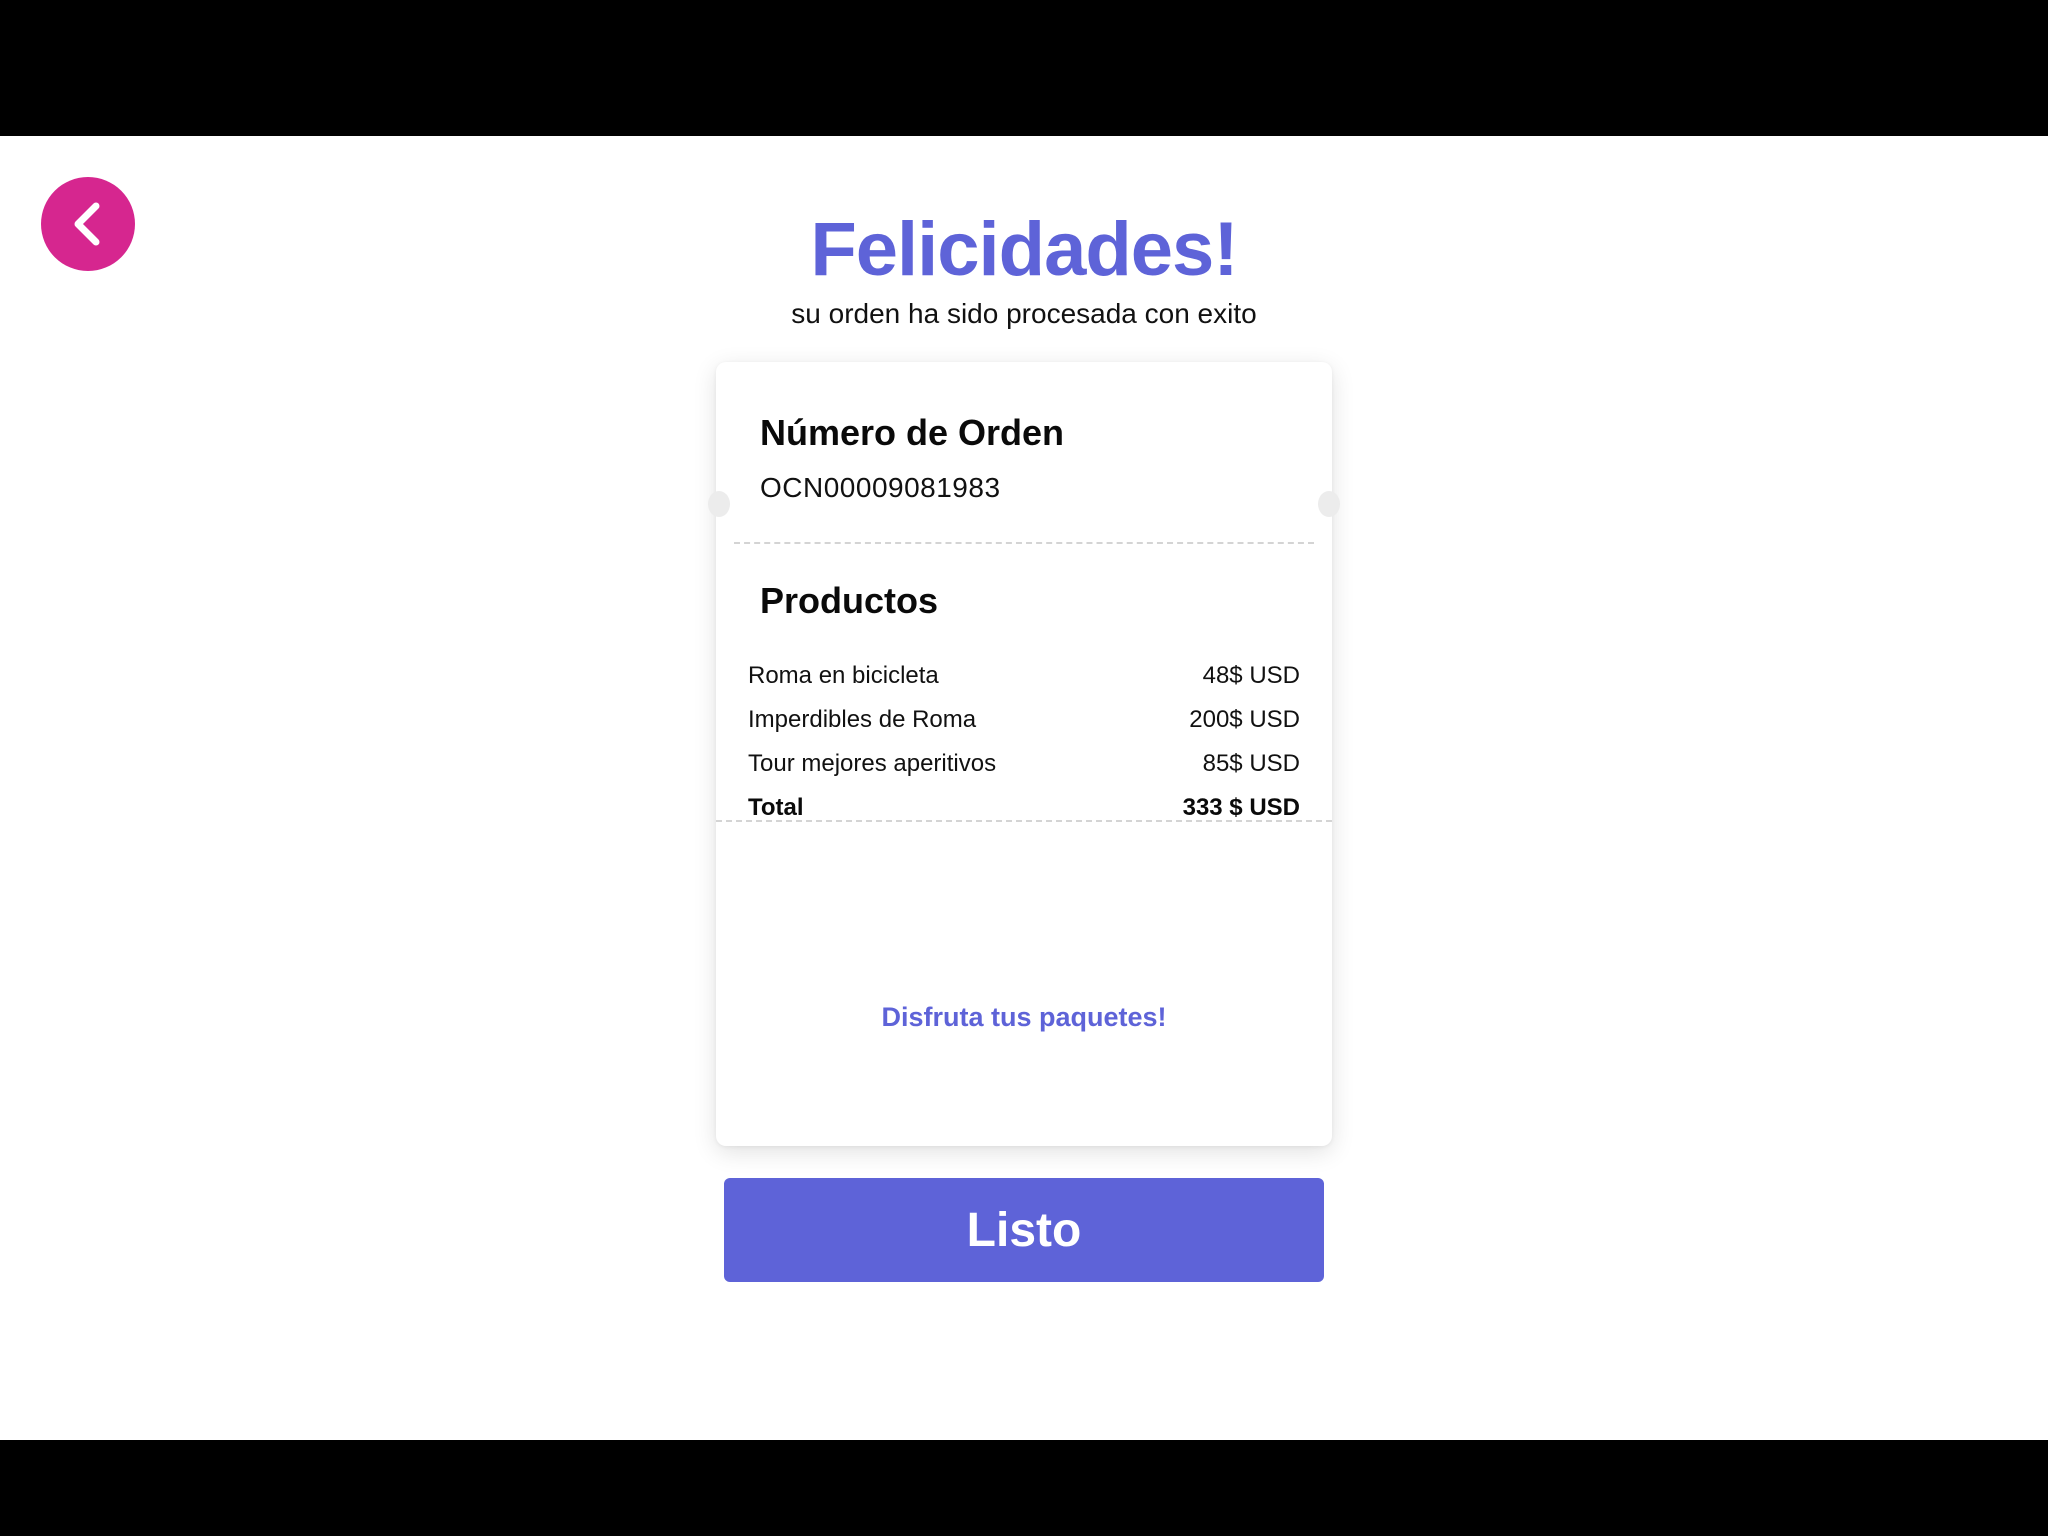 This screenshot has width=2048, height=1536. What do you see at coordinates (1024, 1230) in the screenshot?
I see `done-button: Listo` at bounding box center [1024, 1230].